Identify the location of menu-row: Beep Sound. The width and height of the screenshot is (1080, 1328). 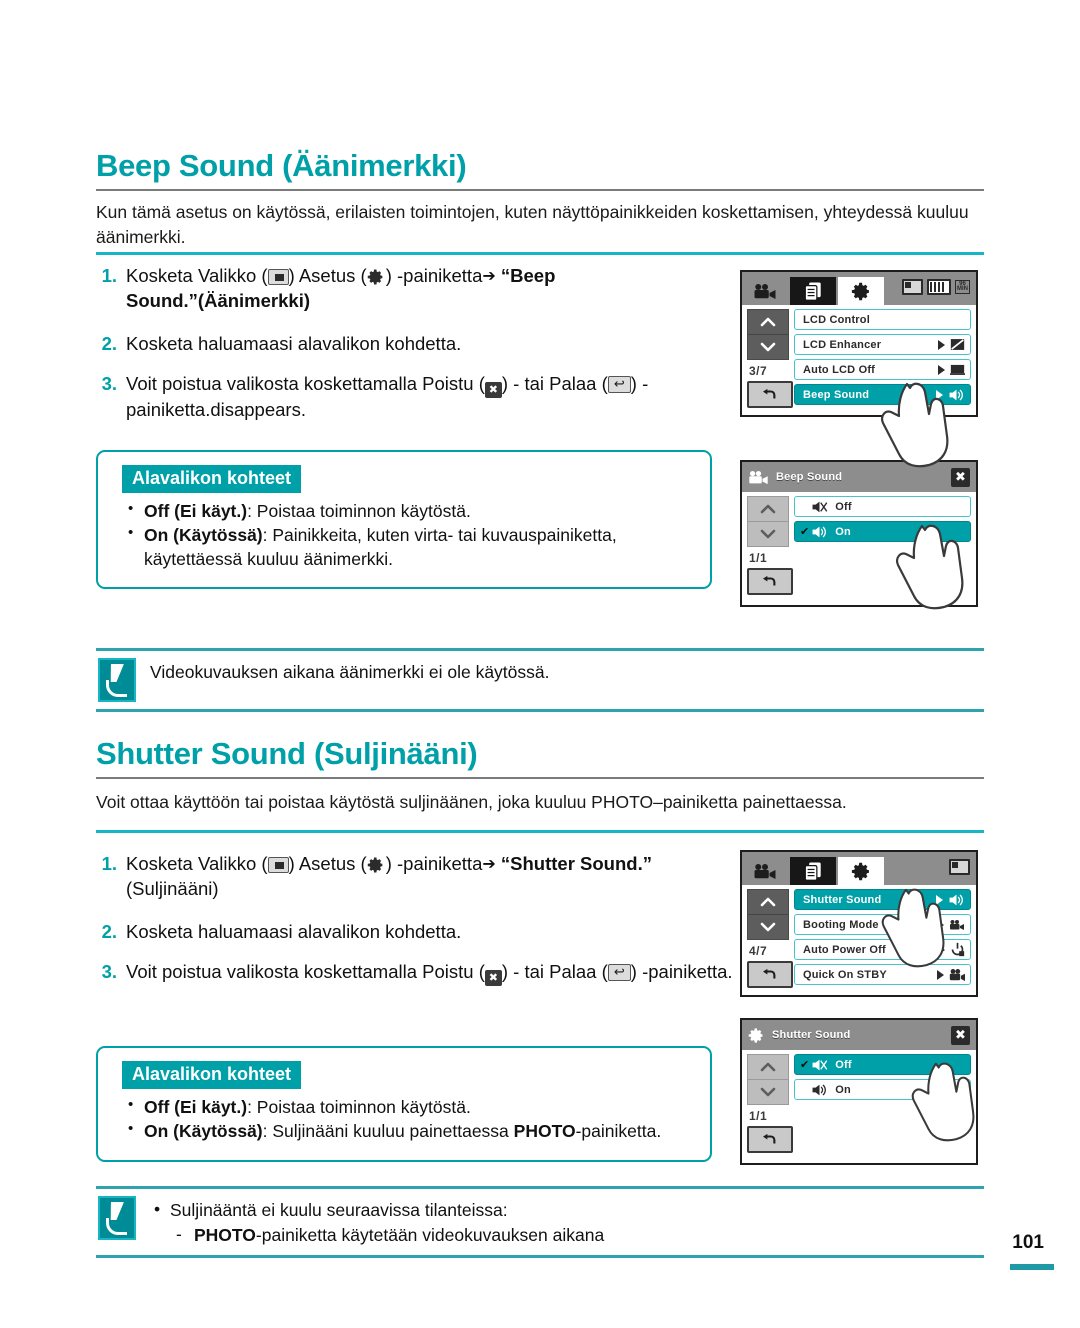
(882, 394).